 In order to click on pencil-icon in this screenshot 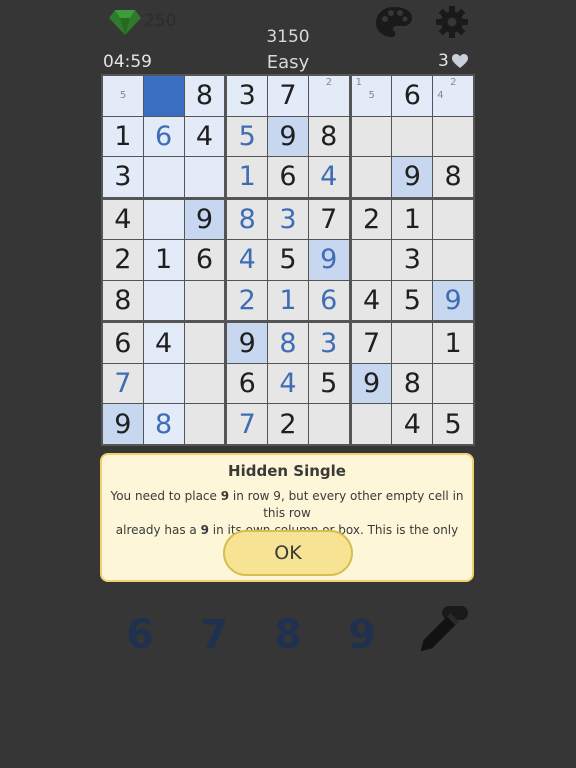, I will do `click(441, 631)`.